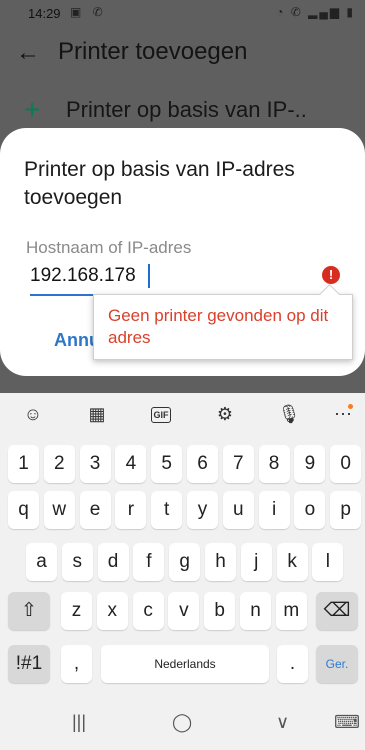 The width and height of the screenshot is (365, 750). What do you see at coordinates (159, 183) in the screenshot?
I see `dialog-title: Printer op basis van IP-adres toevoegen` at bounding box center [159, 183].